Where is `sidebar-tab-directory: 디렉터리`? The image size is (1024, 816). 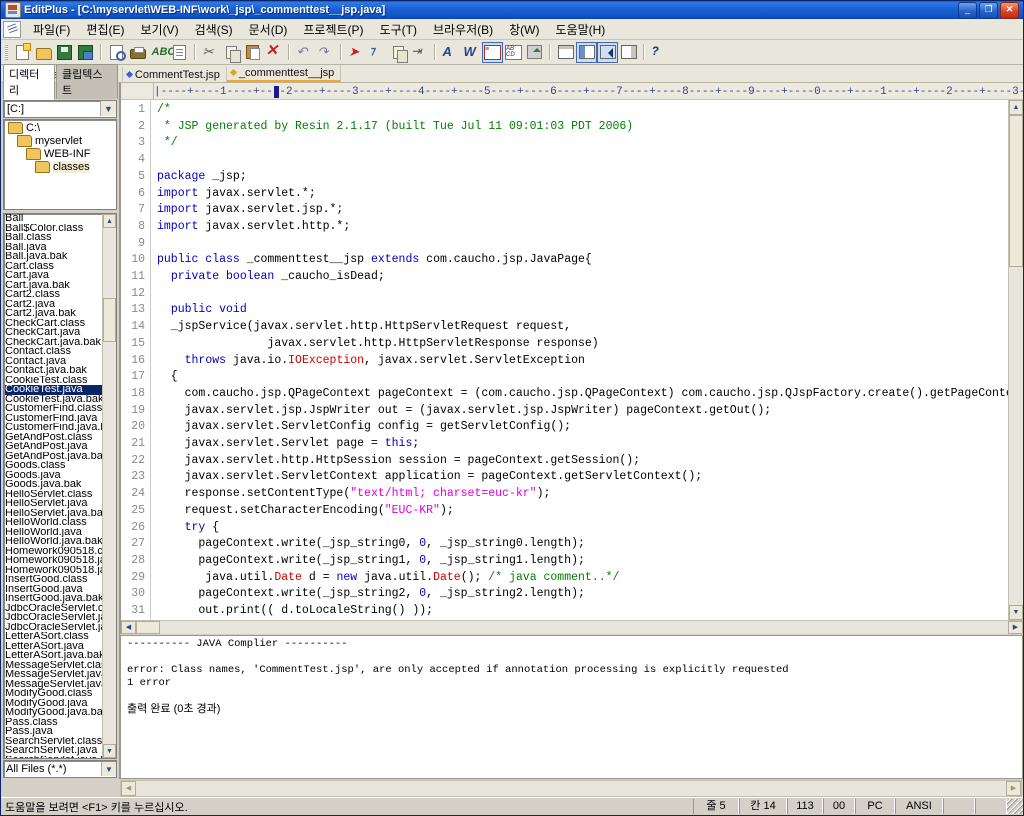 sidebar-tab-directory: 디렉터리 is located at coordinates (29, 82).